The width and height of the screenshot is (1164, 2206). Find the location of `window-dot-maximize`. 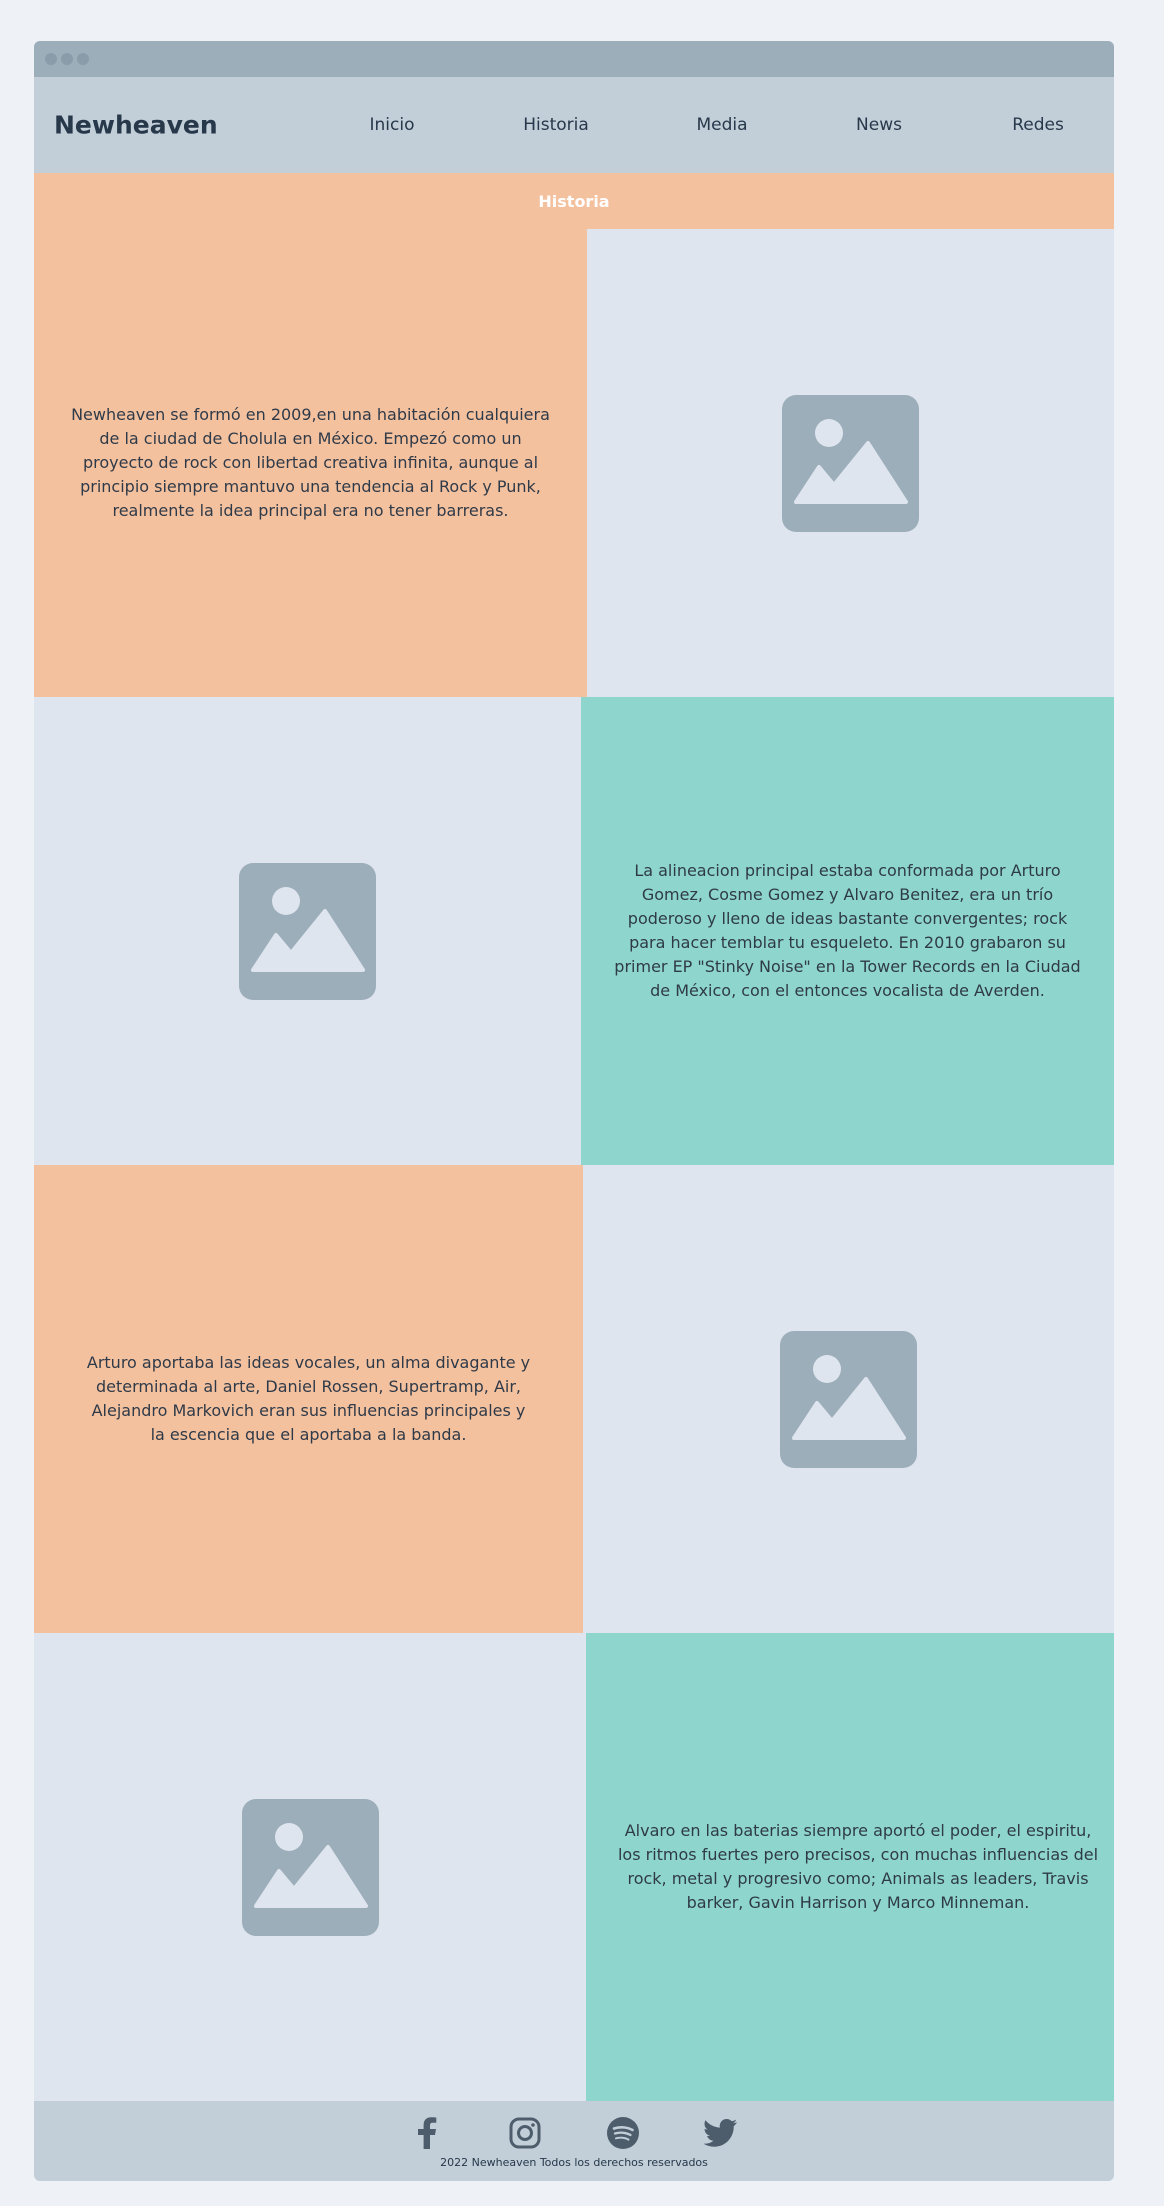

window-dot-maximize is located at coordinates (83, 59).